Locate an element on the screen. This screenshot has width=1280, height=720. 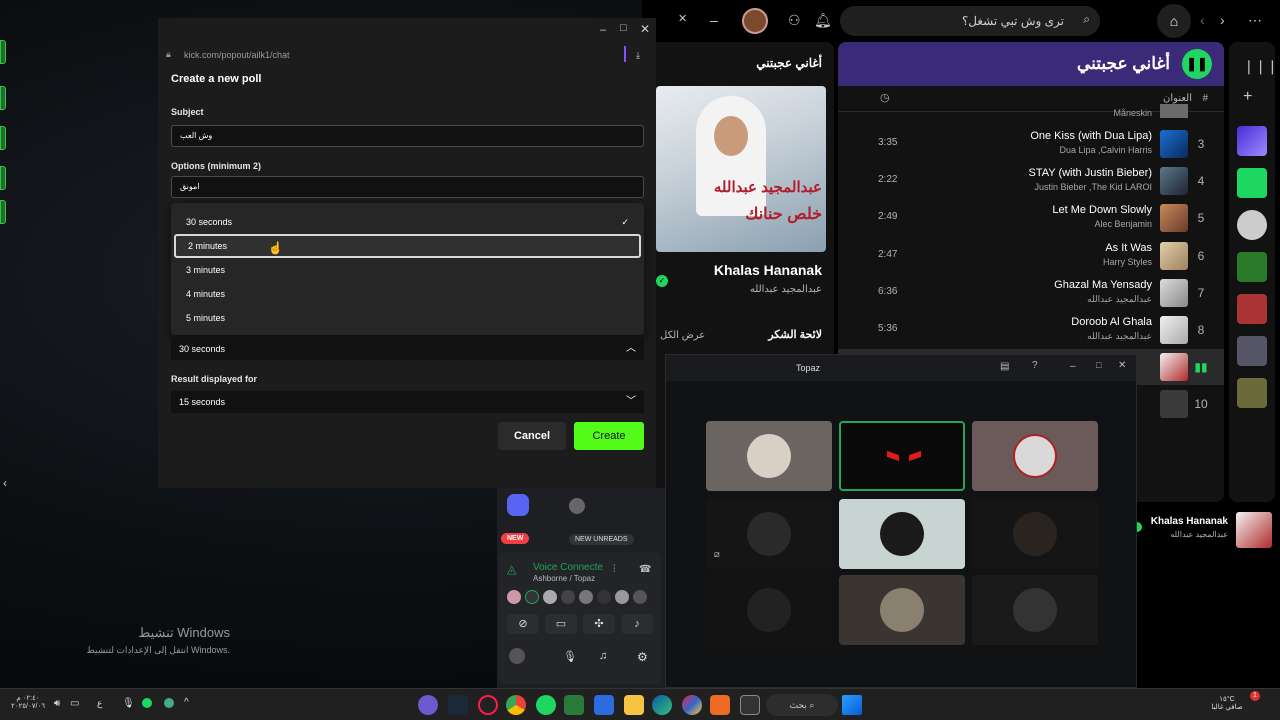
download-icon: ⤓ is located at coordinates (638, 55).